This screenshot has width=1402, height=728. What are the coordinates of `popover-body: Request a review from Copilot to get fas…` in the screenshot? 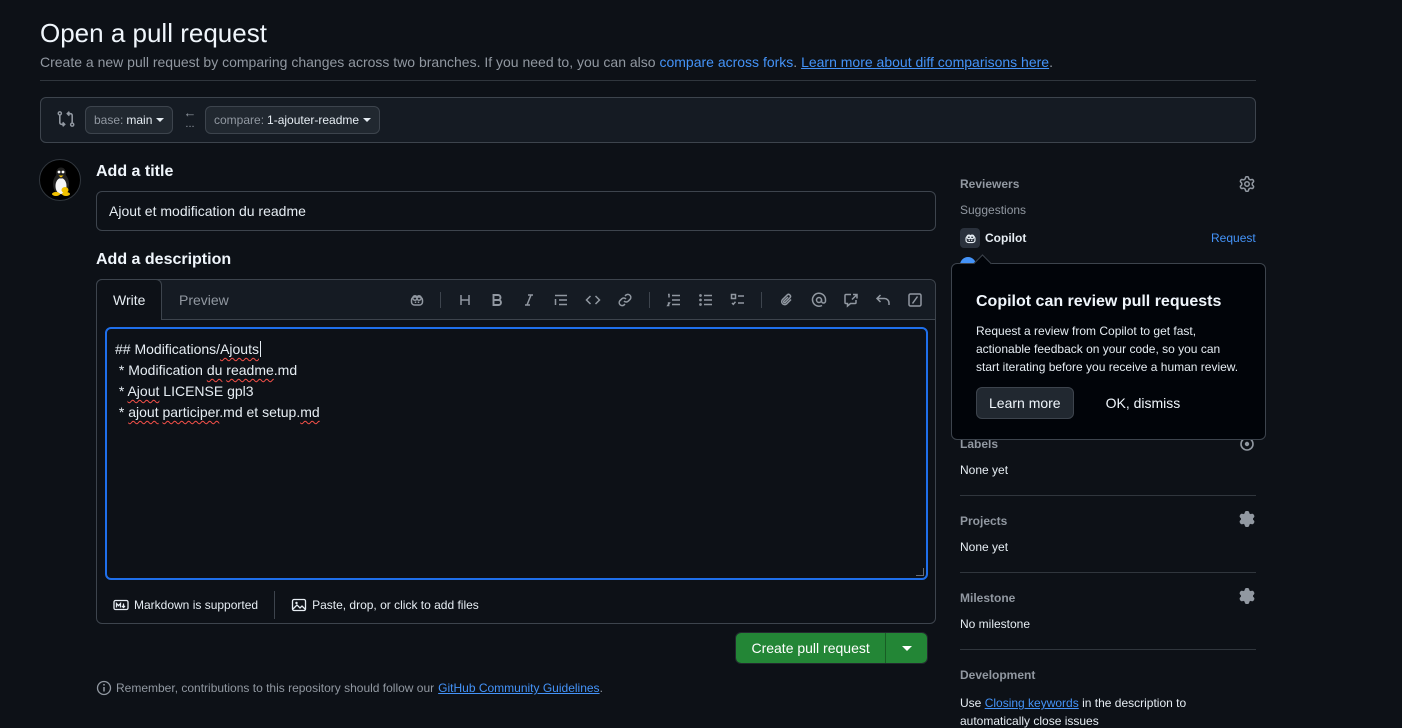 It's located at (1107, 349).